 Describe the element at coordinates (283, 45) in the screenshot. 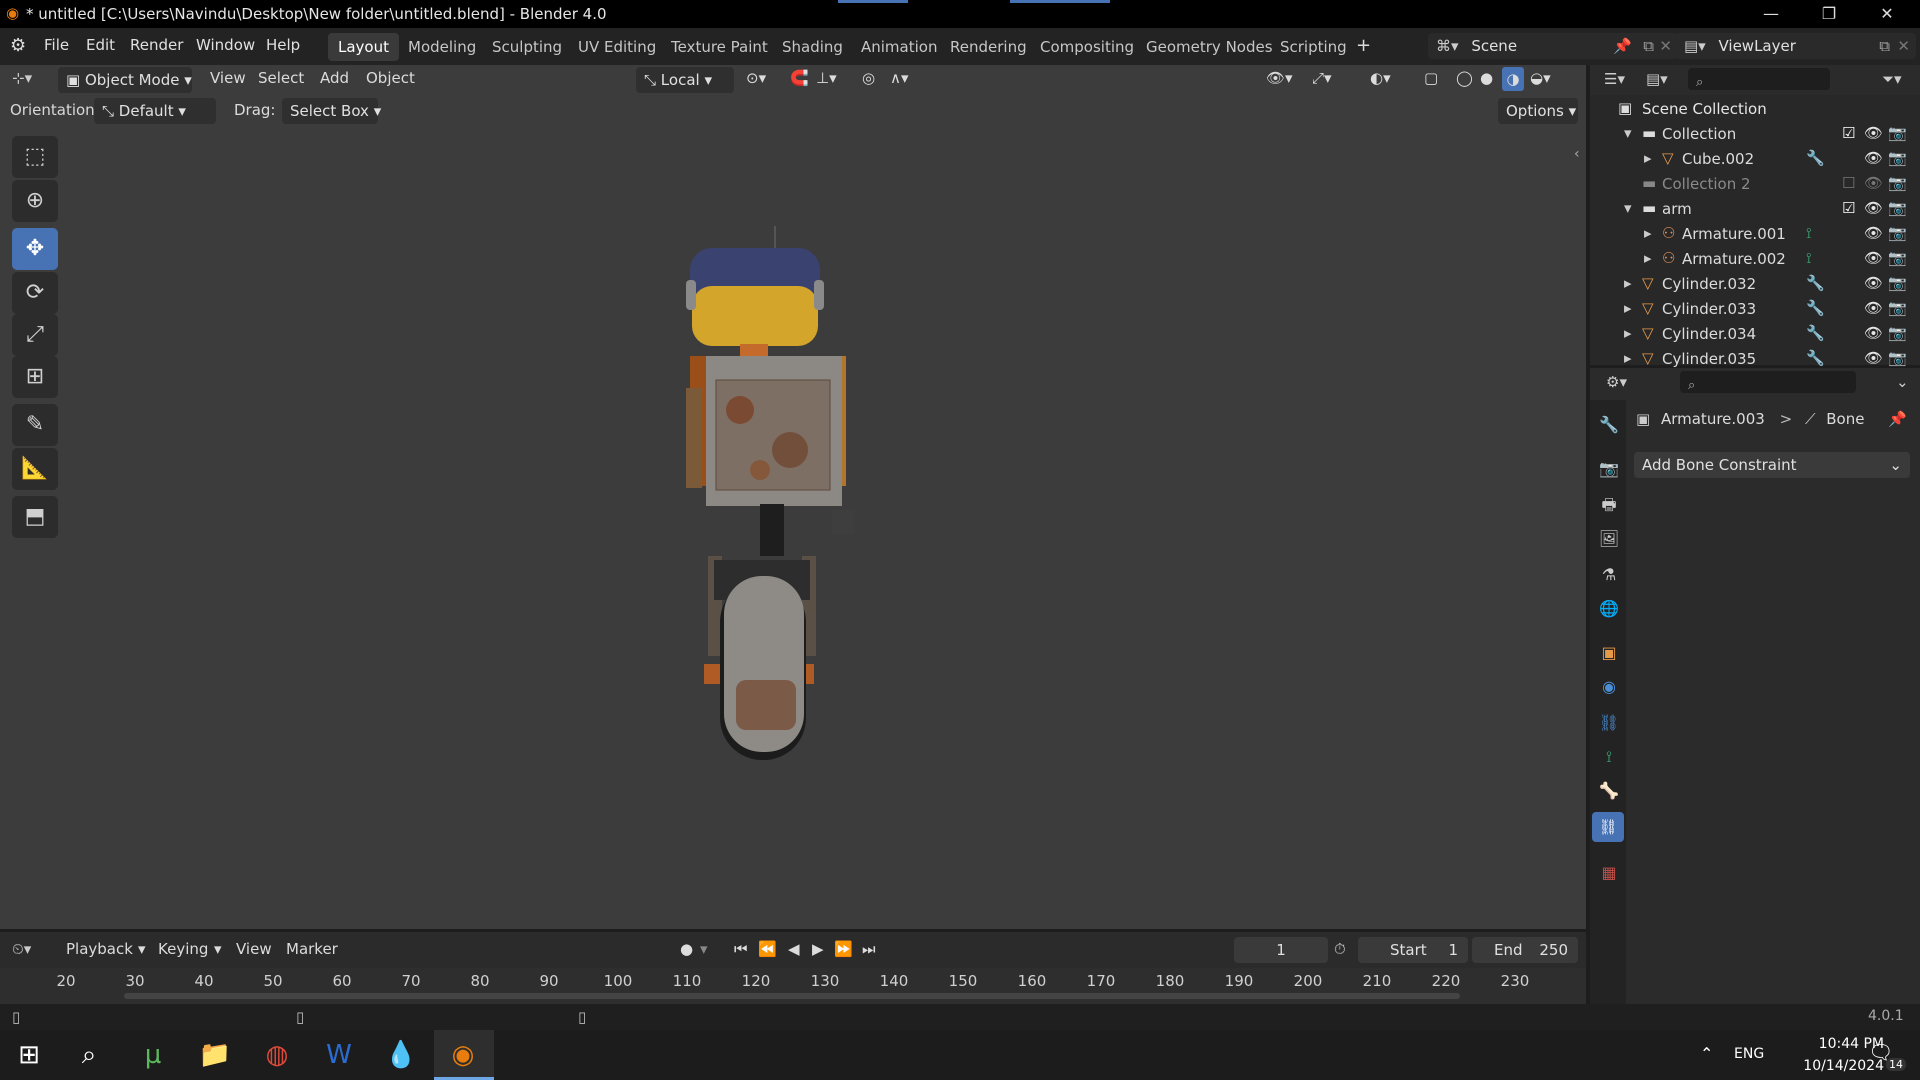

I see `menu-help: Help` at that location.